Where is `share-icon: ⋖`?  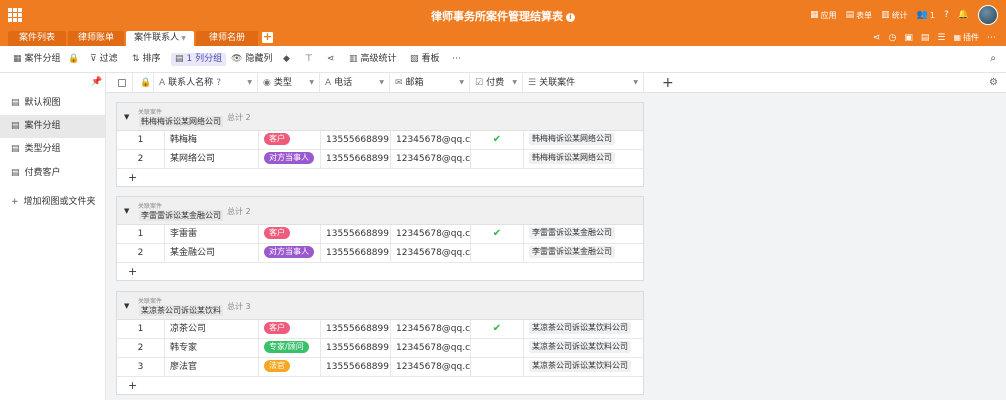 share-icon: ⋖ is located at coordinates (877, 38).